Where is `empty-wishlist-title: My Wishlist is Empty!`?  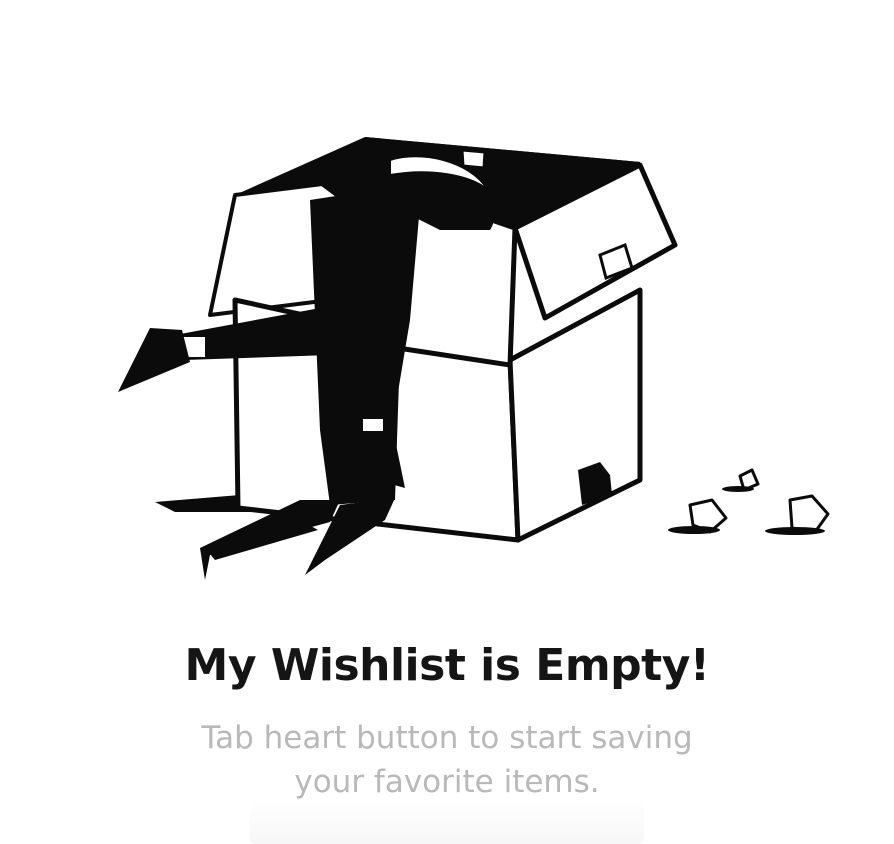 empty-wishlist-title: My Wishlist is Empty! is located at coordinates (447, 665).